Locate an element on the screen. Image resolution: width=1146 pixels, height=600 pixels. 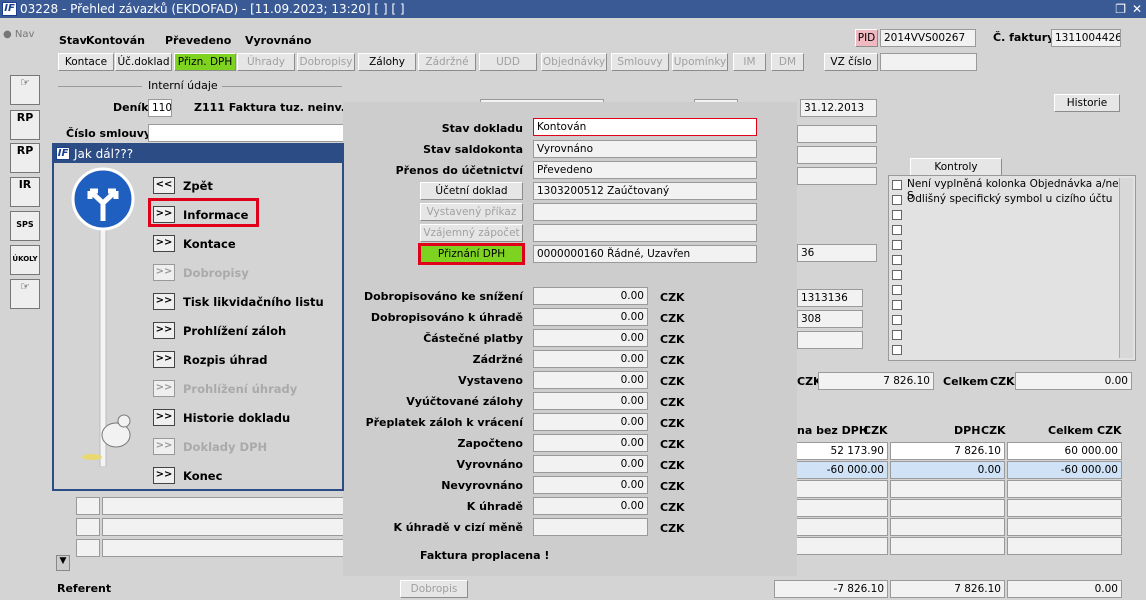
kontroly-button: Kontroly is located at coordinates (956, 167).